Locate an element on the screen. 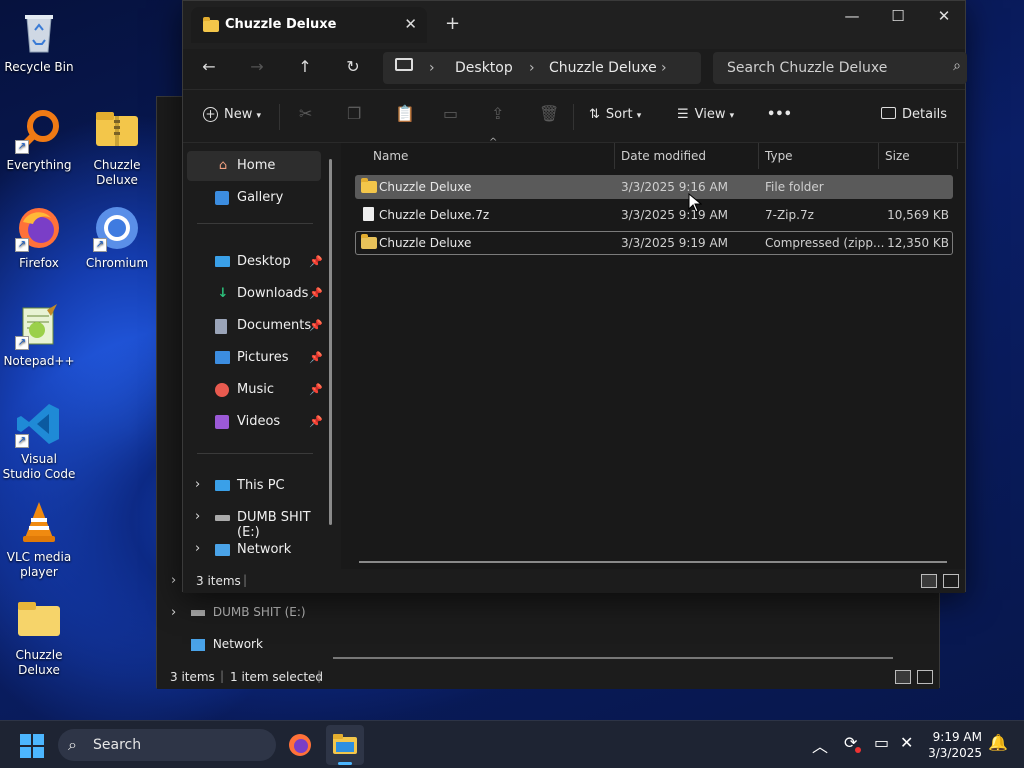 The width and height of the screenshot is (1024, 768). firefox-icon: ↗ is located at coordinates (39, 228).